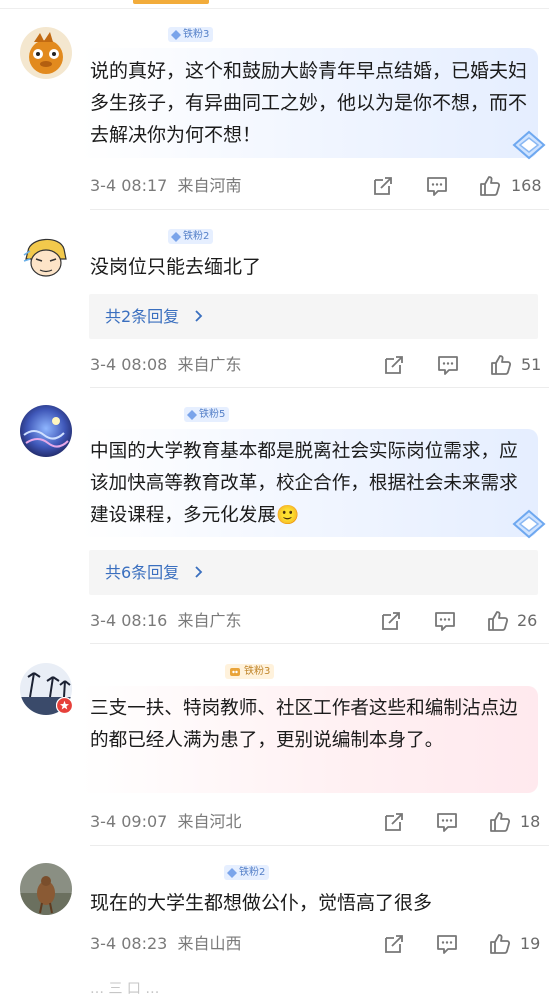  Describe the element at coordinates (166, 364) in the screenshot. I see `comment-time-location: 3-4 08:08 来自广东` at that location.